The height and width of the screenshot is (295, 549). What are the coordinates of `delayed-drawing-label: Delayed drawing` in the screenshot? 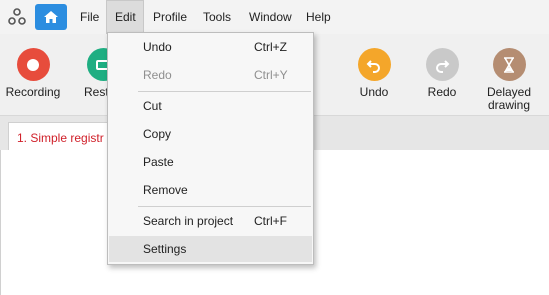 It's located at (509, 99).